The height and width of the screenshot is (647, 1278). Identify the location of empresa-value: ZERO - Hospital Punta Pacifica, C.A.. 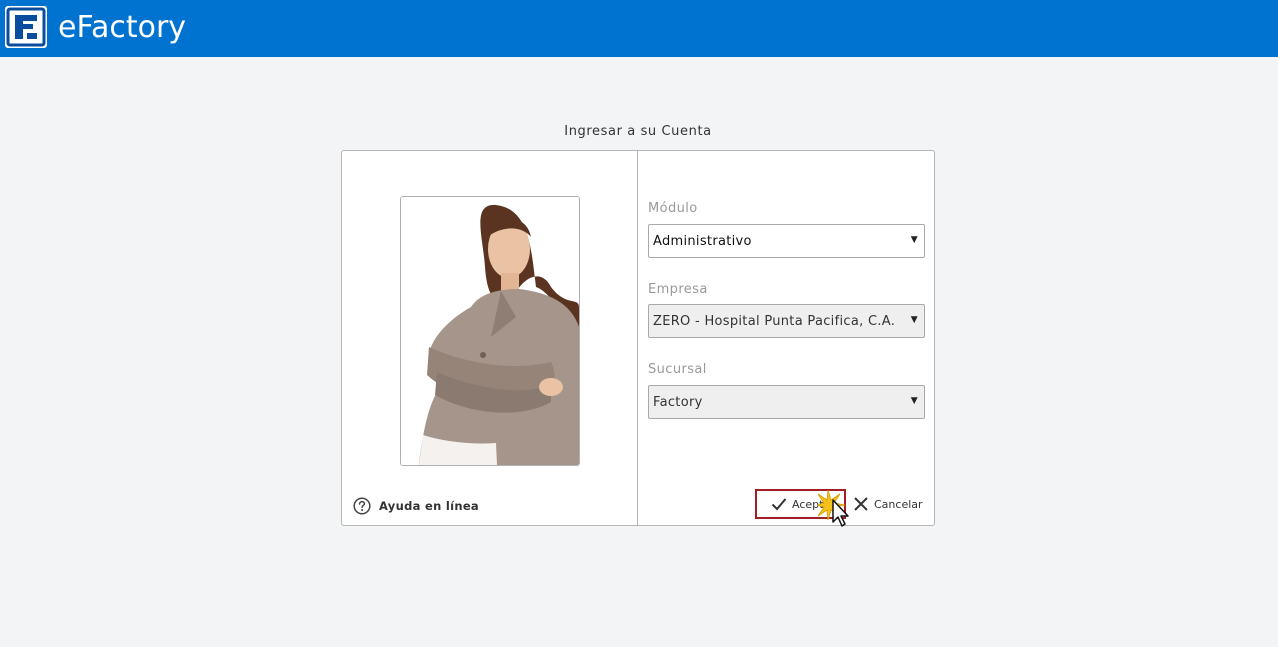
(774, 321).